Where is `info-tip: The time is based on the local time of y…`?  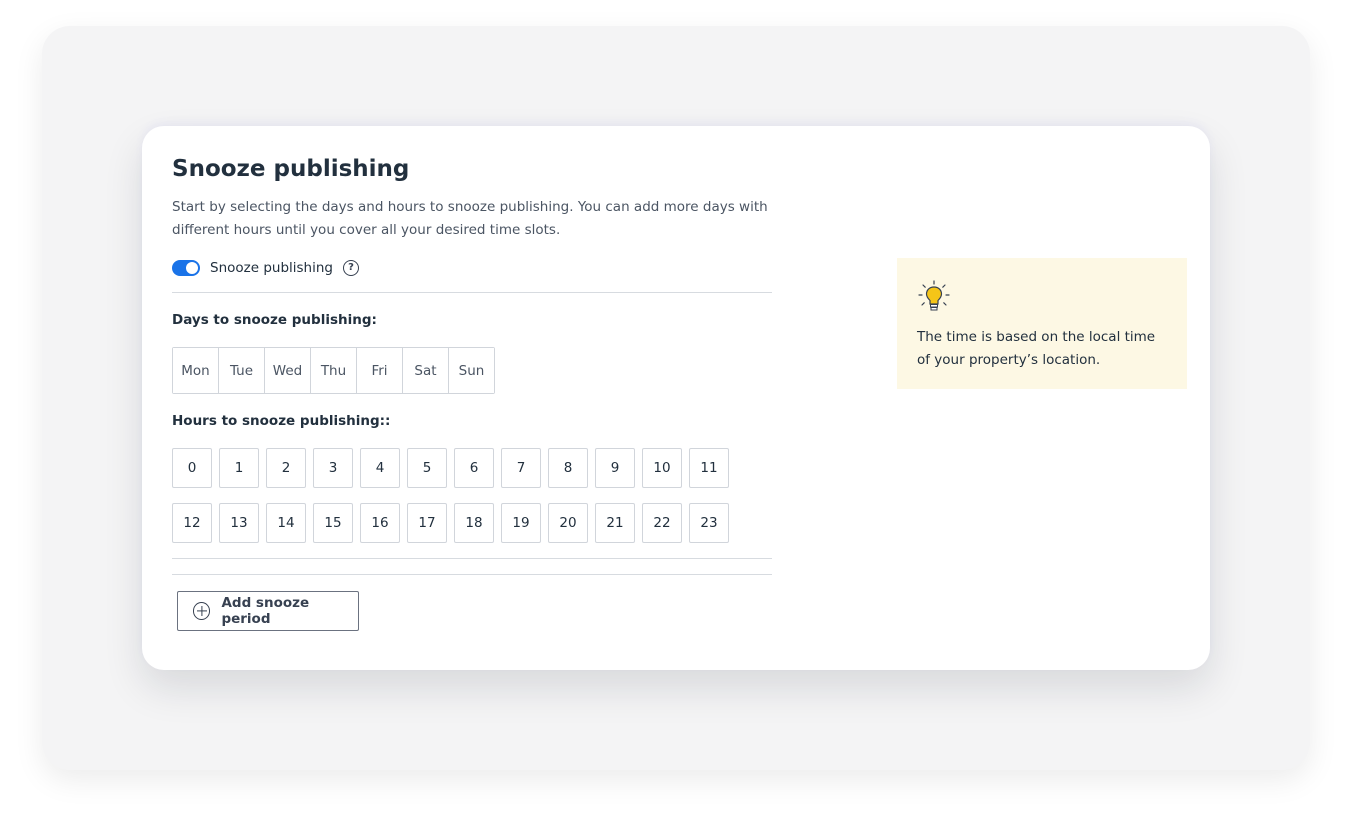
info-tip: The time is based on the local time of y… is located at coordinates (1042, 323).